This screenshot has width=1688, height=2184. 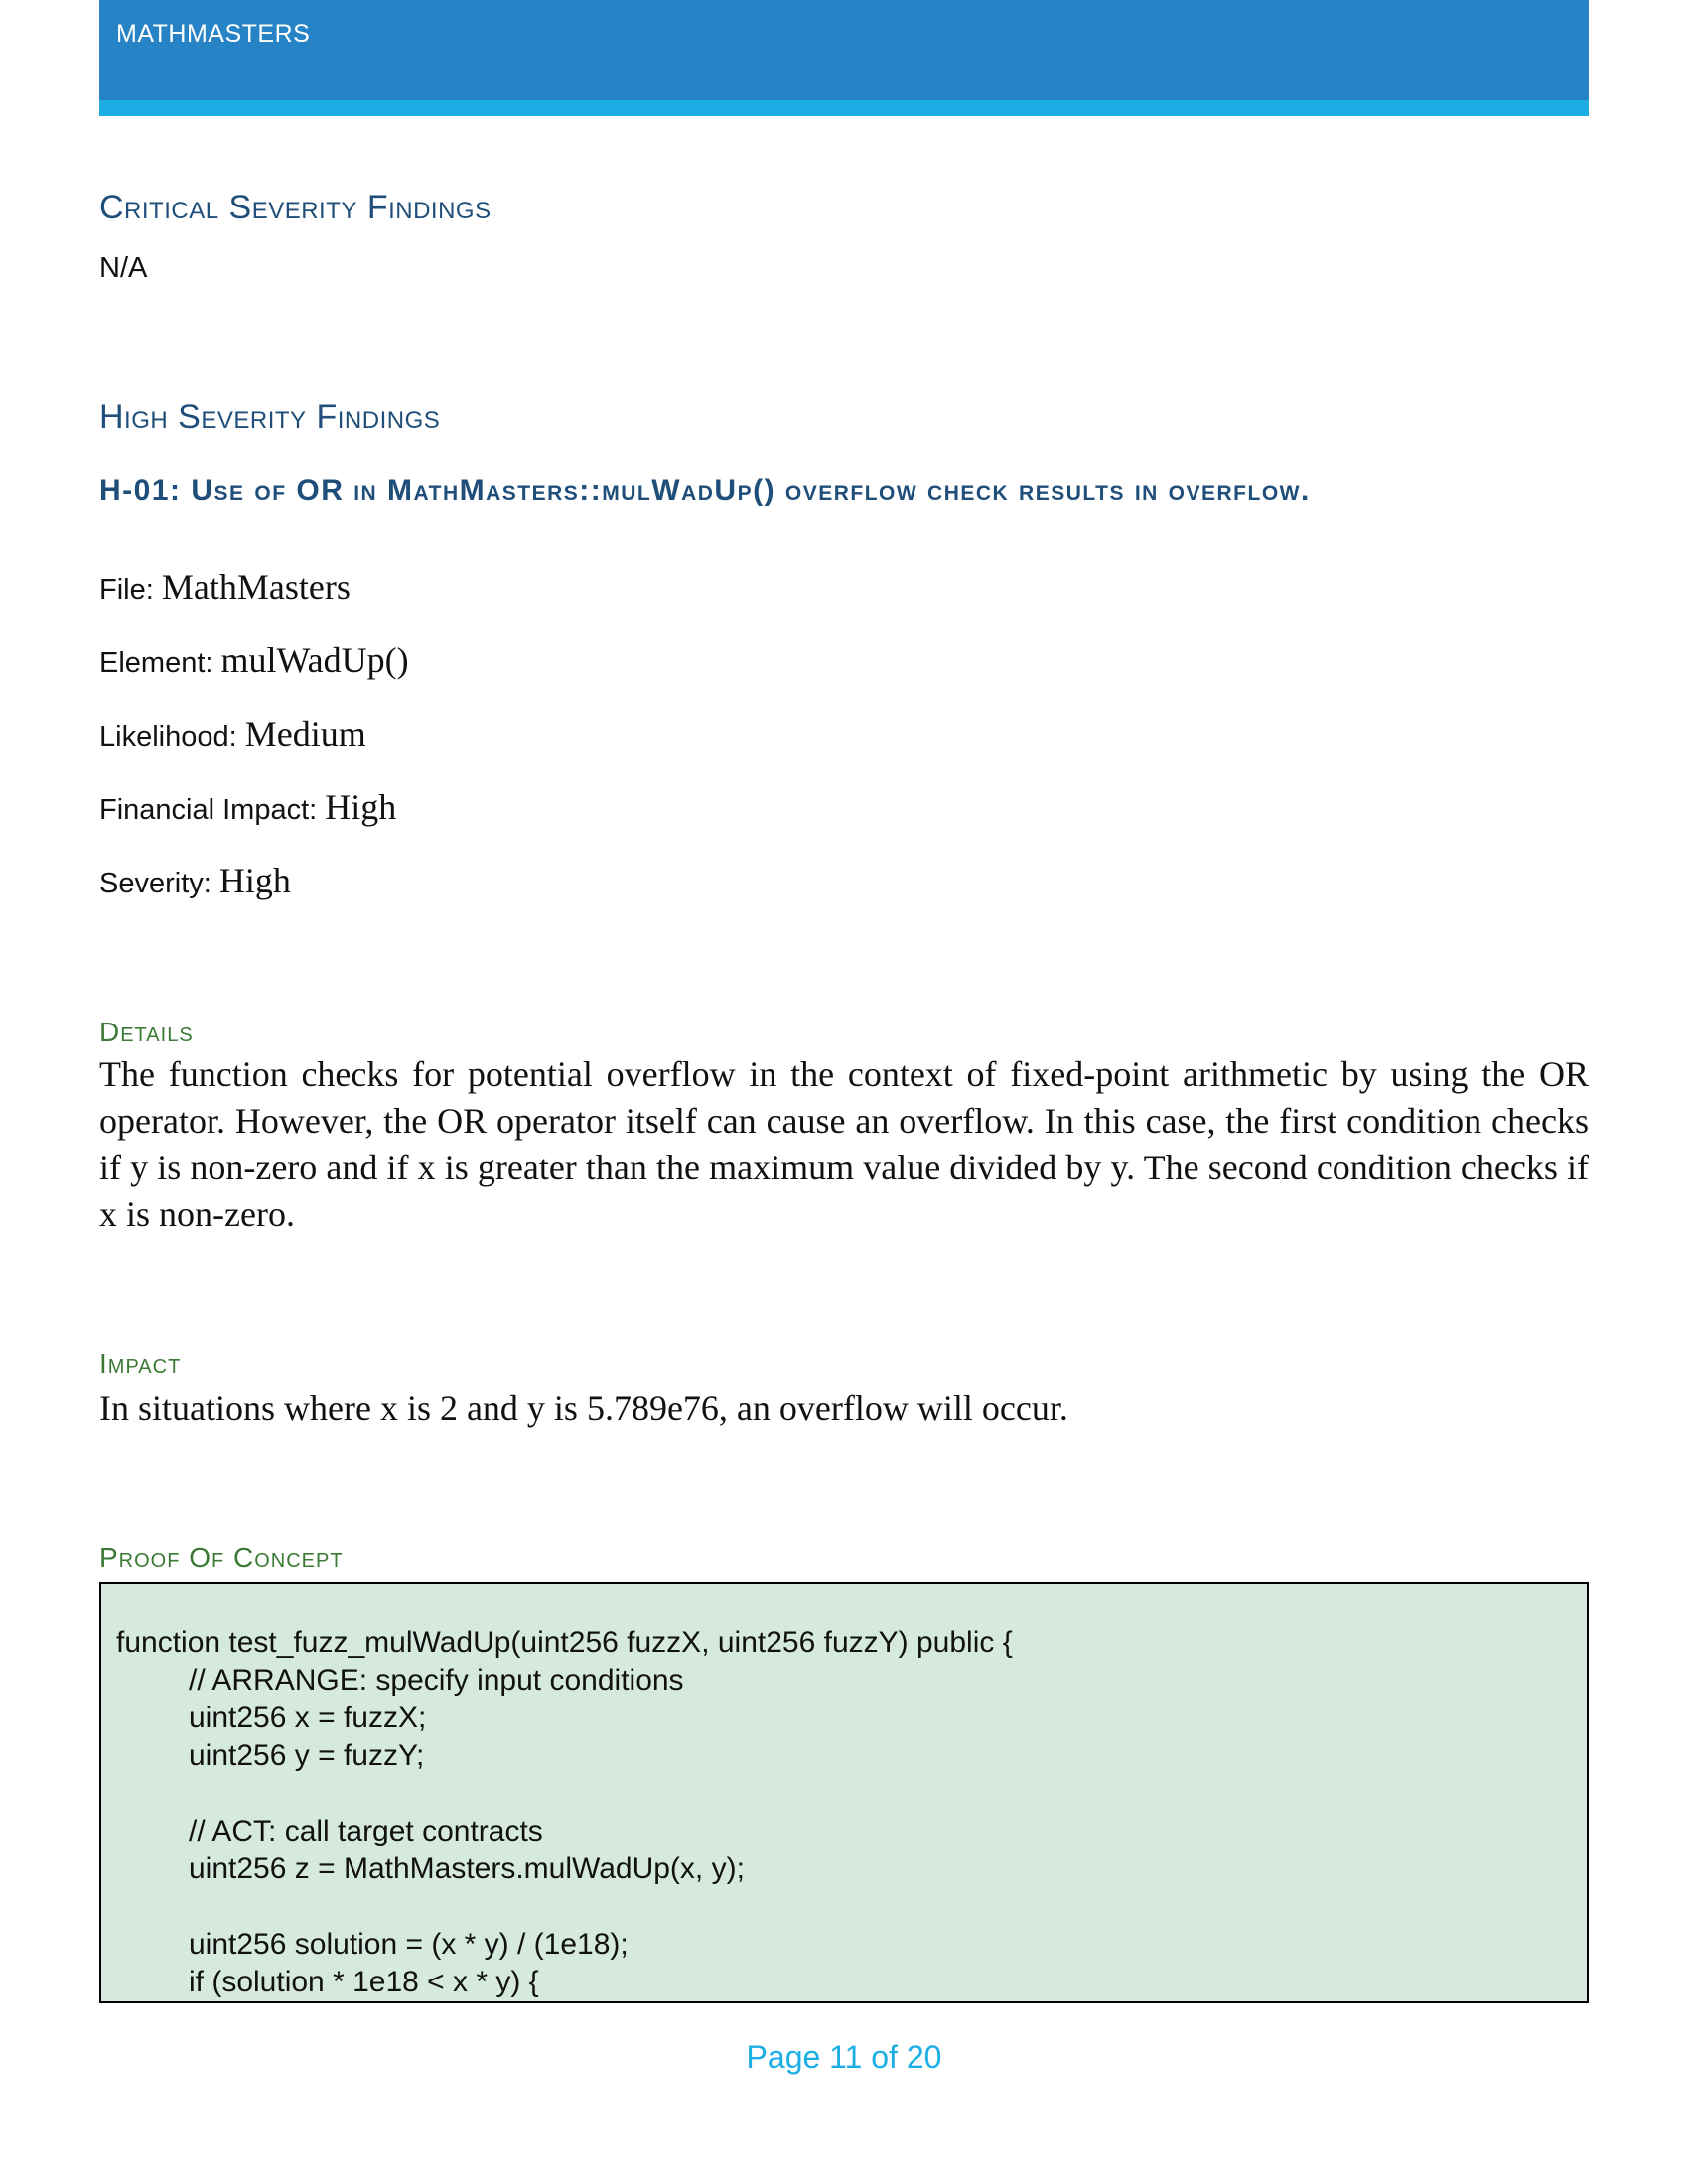 I want to click on code-line: uint256 x = fuzzX;, so click(x=308, y=1718).